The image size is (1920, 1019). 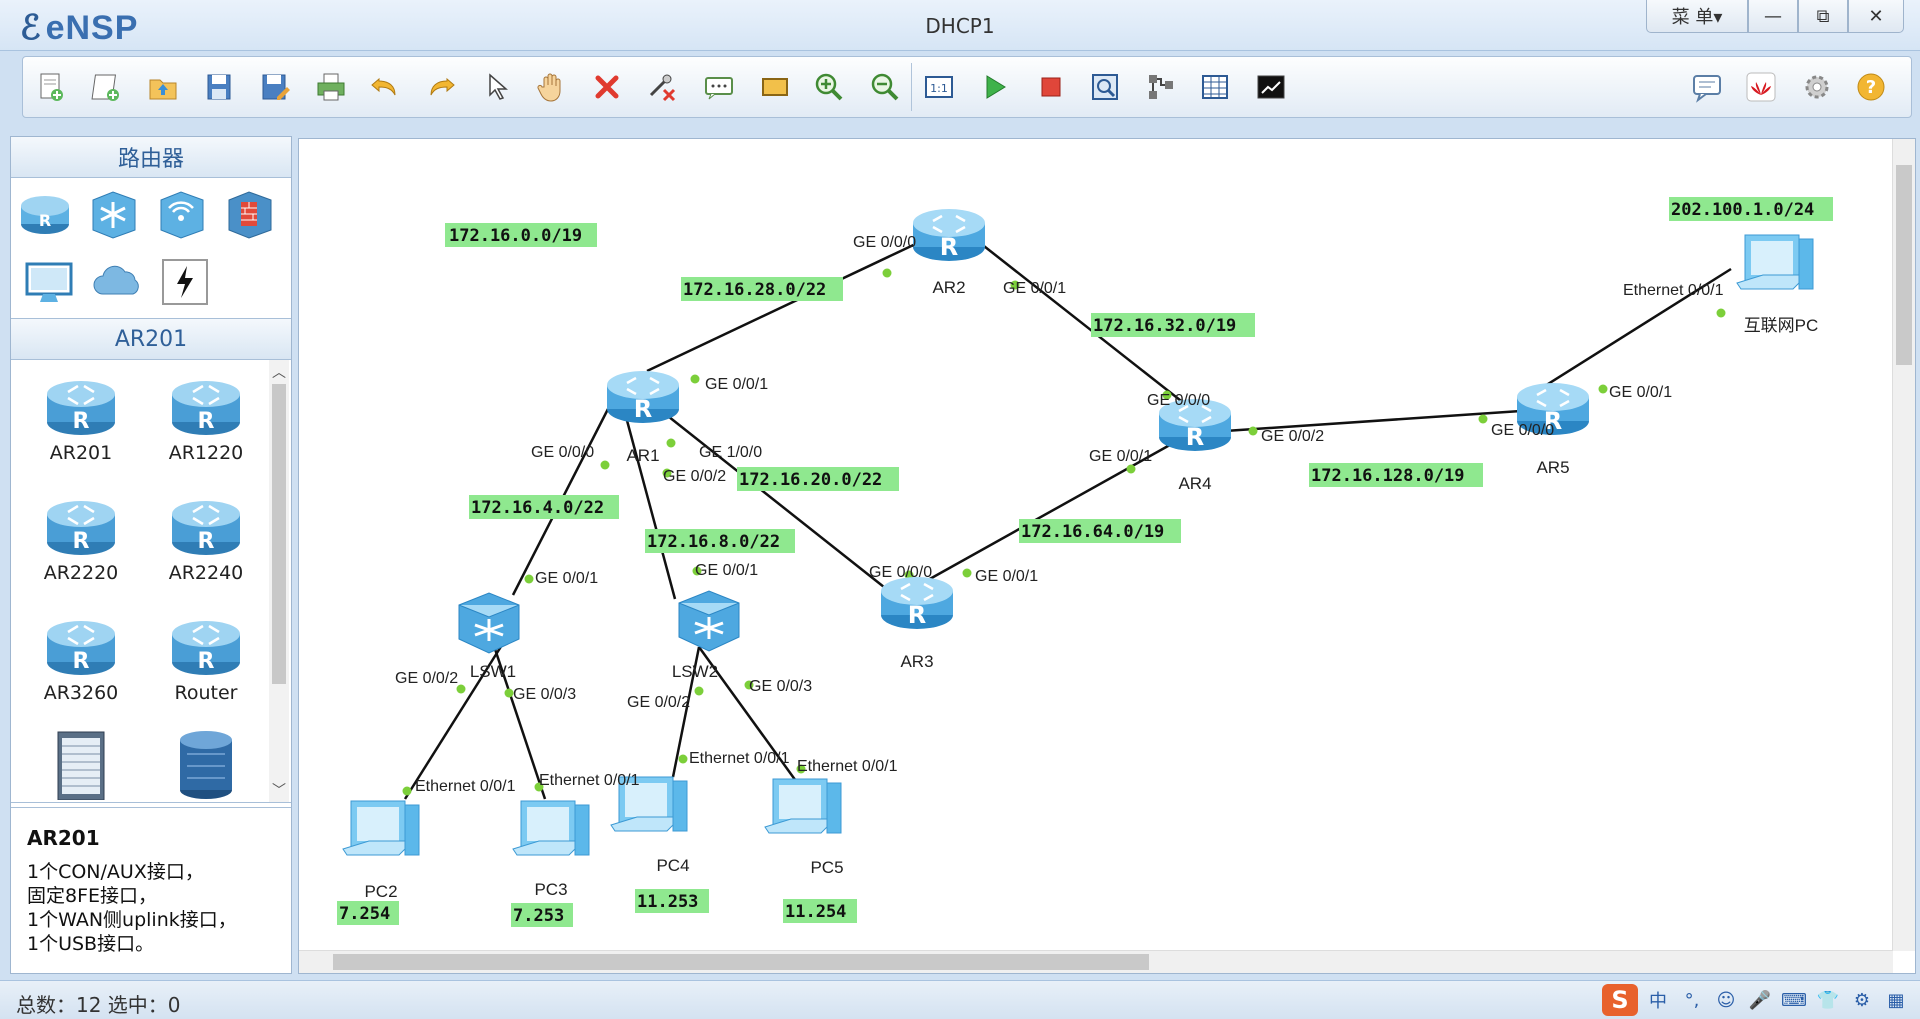 What do you see at coordinates (51, 87) in the screenshot?
I see `new-topology-icon` at bounding box center [51, 87].